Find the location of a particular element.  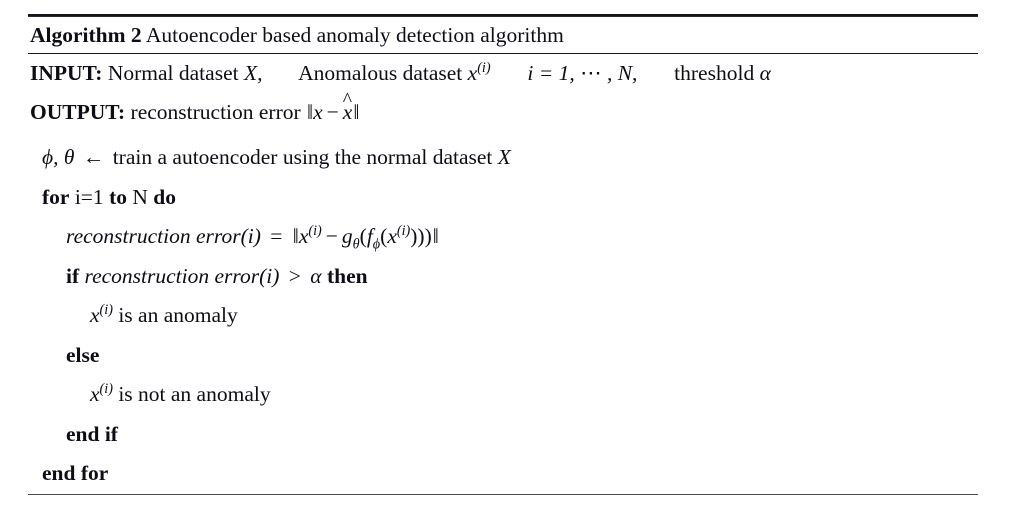

else-keyword: else is located at coordinates (83, 354).